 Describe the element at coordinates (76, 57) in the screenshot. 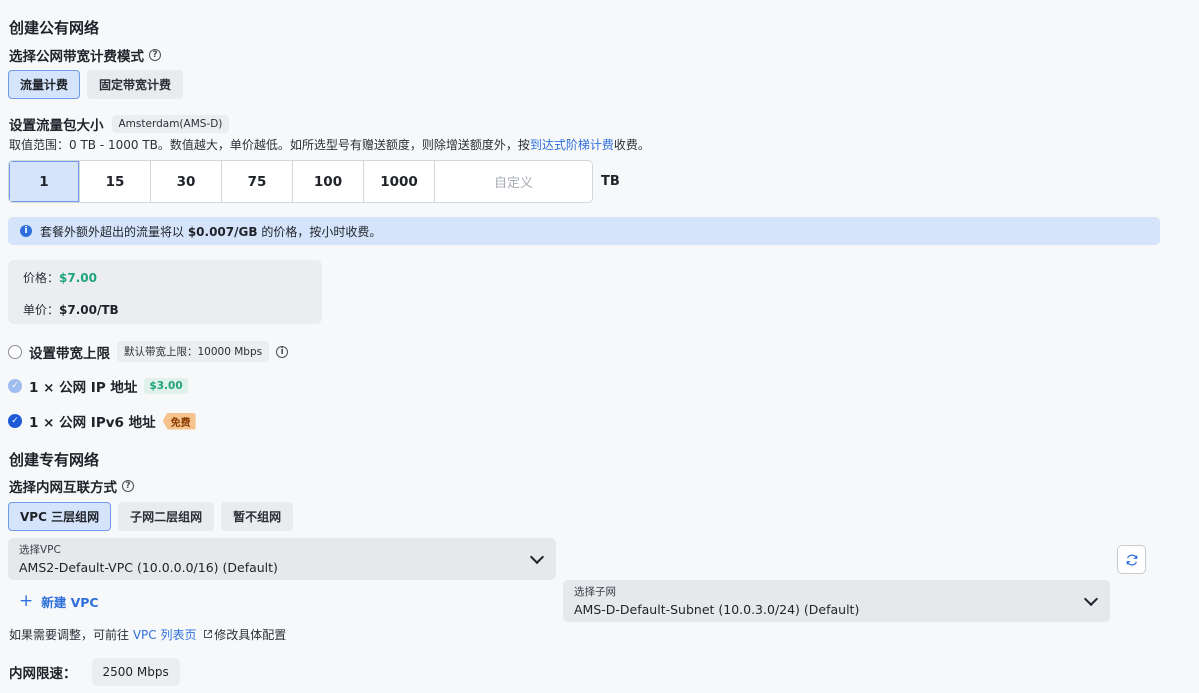

I see `billing-mode-title-text: 选择公网带宽计费模式` at that location.